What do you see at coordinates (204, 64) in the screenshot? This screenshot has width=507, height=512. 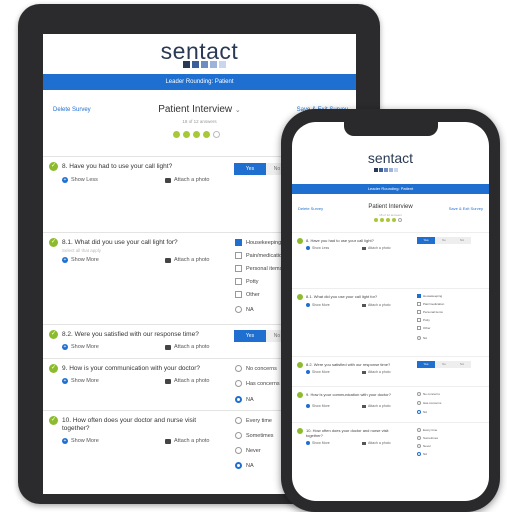 I see `logo-squares` at bounding box center [204, 64].